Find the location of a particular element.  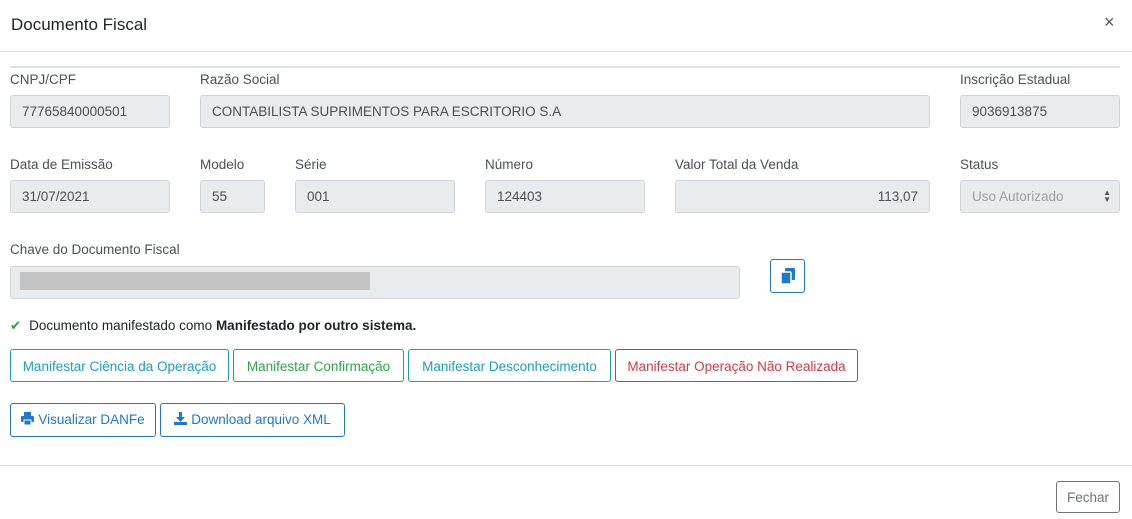

chave-field is located at coordinates (375, 282).